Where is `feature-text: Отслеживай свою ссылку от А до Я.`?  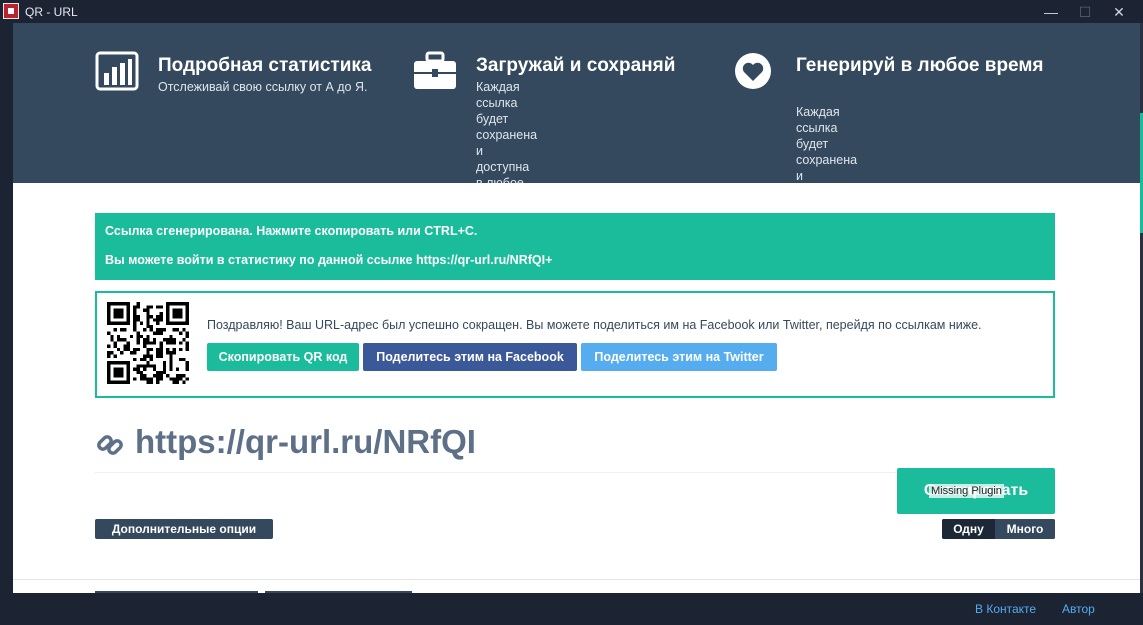
feature-text: Отслеживай свою ссылку от А до Я. is located at coordinates (263, 87).